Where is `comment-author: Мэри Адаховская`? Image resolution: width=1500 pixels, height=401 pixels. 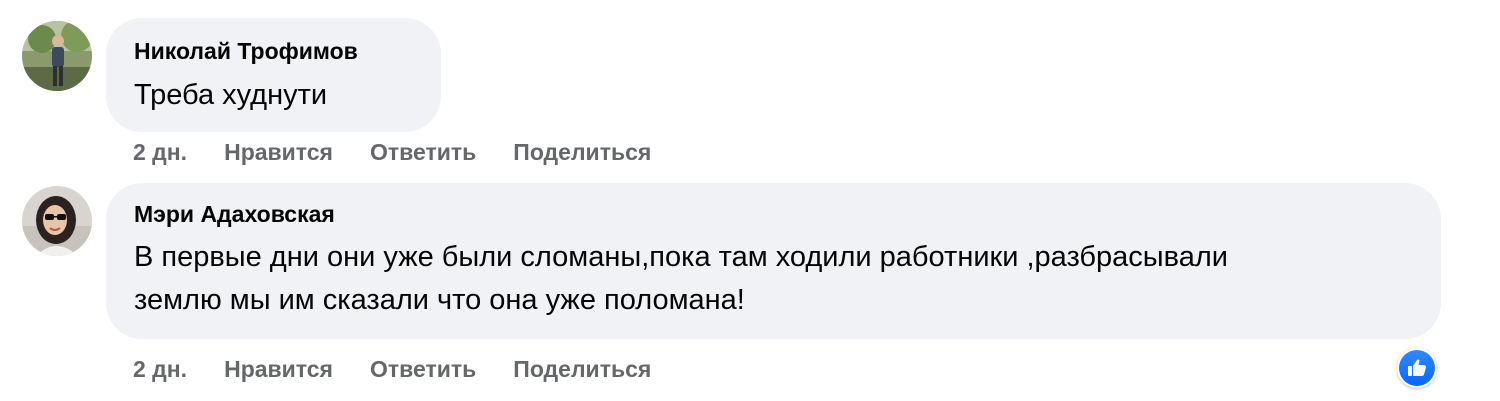 comment-author: Мэри Адаховская is located at coordinates (234, 214).